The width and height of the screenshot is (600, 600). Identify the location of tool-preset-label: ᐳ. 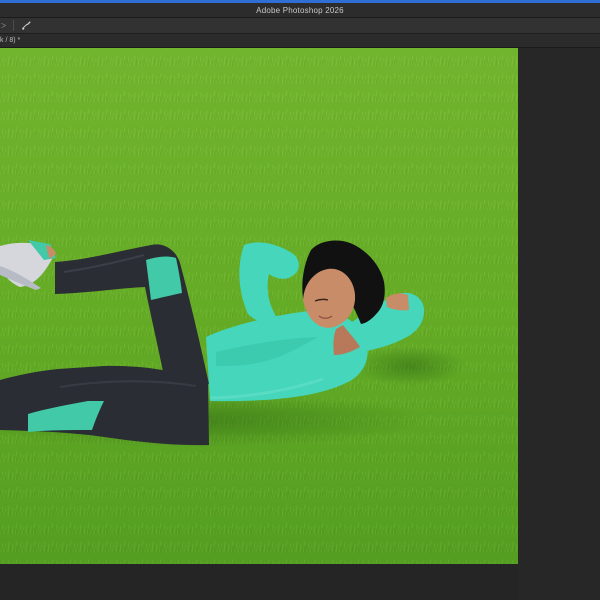
(5, 26).